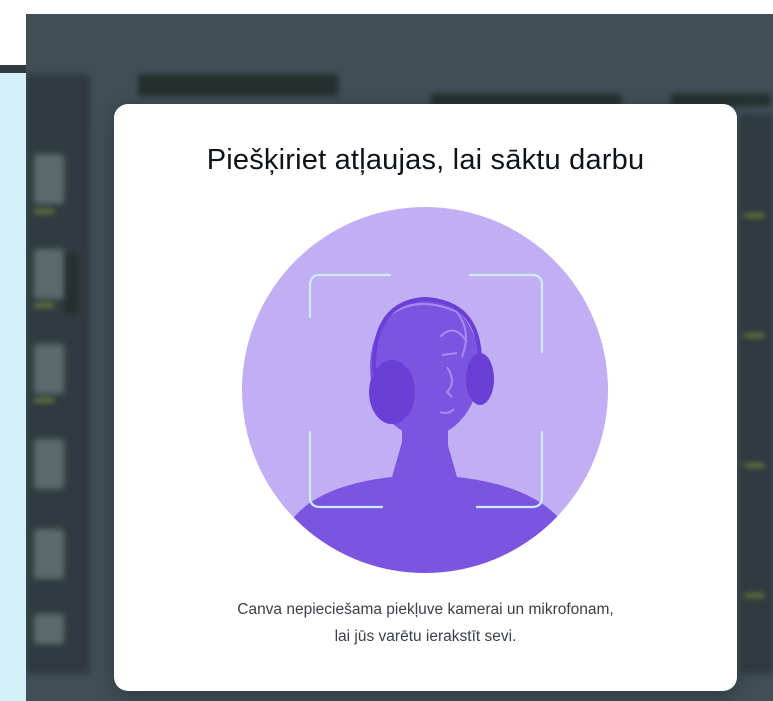 The height and width of the screenshot is (701, 773). Describe the element at coordinates (13, 69) in the screenshot. I see `left-panel-topbar` at that location.